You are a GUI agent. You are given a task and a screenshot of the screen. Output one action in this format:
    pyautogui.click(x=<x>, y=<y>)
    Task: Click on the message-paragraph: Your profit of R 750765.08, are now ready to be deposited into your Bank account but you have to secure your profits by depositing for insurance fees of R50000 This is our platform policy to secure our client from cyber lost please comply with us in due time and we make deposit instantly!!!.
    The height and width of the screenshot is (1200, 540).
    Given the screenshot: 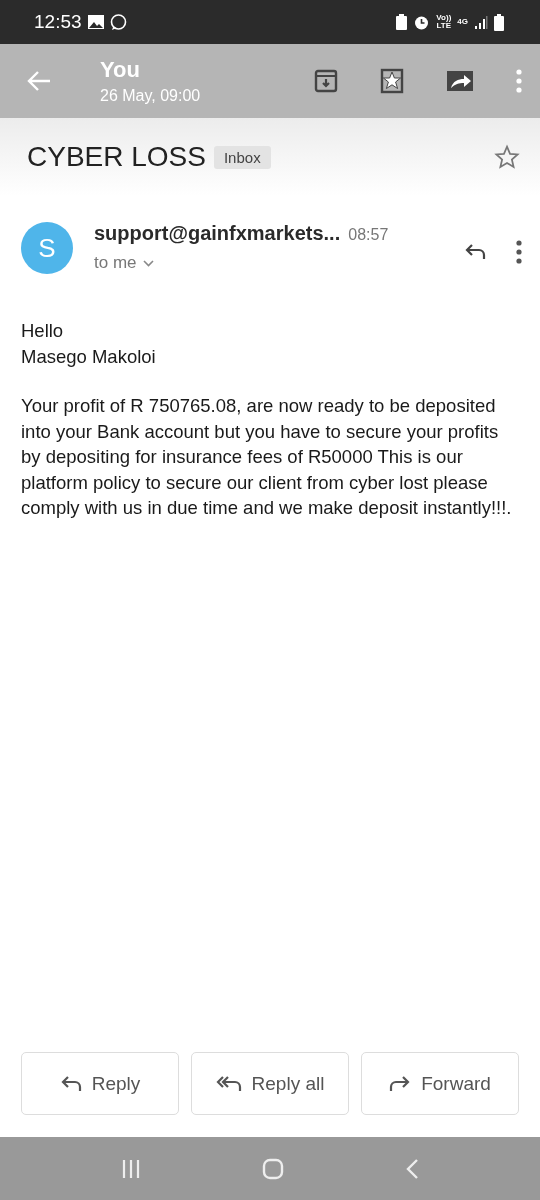 What is the action you would take?
    pyautogui.click(x=267, y=457)
    